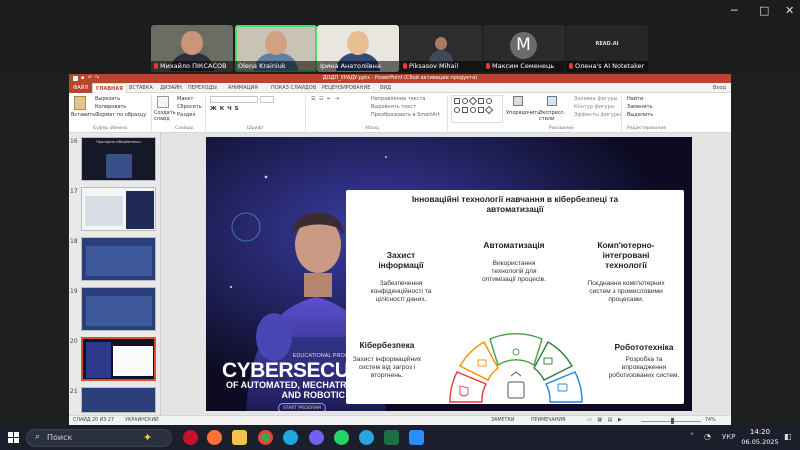 The image size is (800, 450). I want to click on select-button: Выделить, so click(640, 115).